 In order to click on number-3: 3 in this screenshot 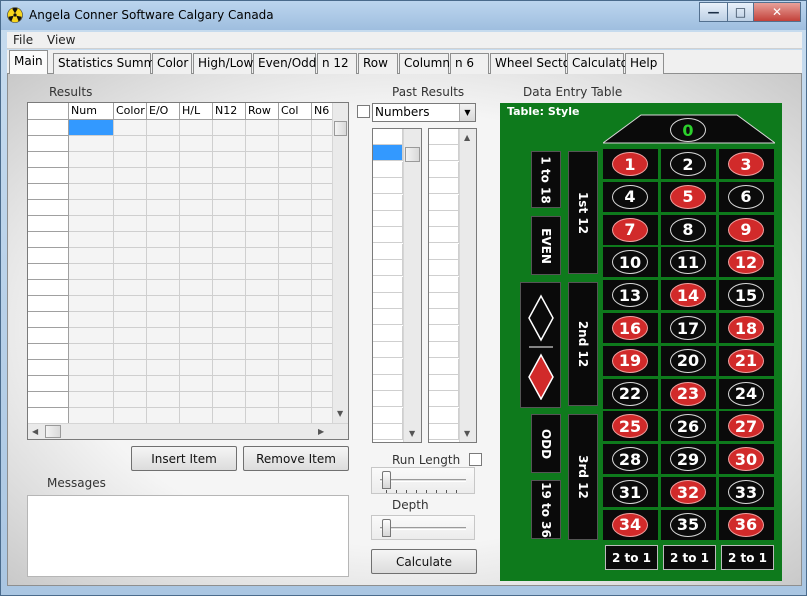, I will do `click(746, 164)`.